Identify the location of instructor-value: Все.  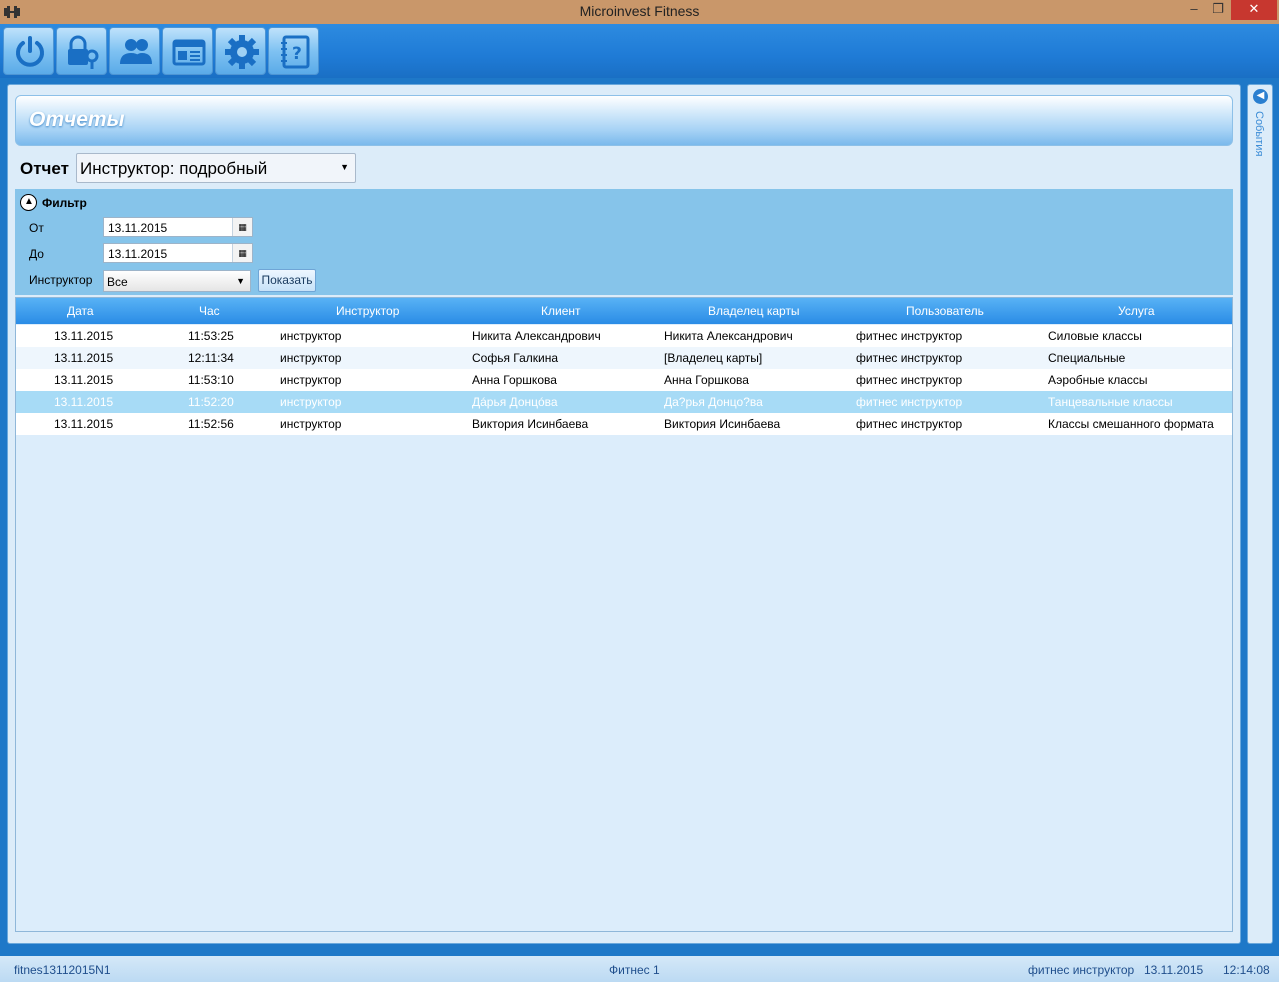
(117, 282).